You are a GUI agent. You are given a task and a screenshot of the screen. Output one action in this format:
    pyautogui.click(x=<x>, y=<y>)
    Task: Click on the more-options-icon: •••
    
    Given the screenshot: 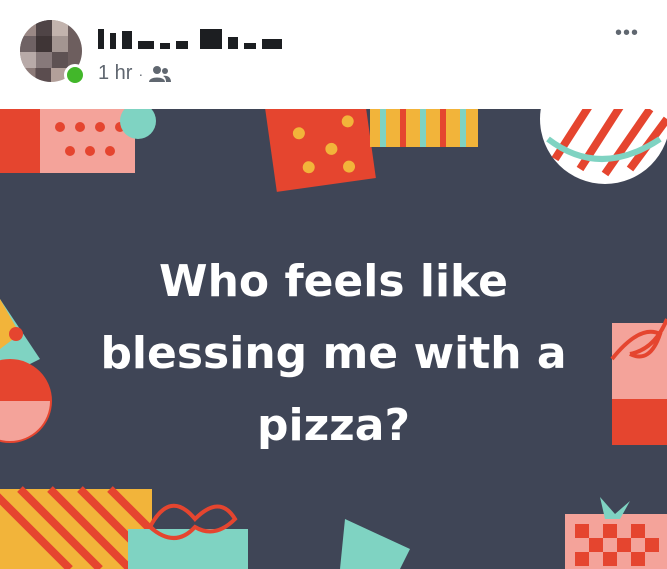 What is the action you would take?
    pyautogui.click(x=627, y=33)
    